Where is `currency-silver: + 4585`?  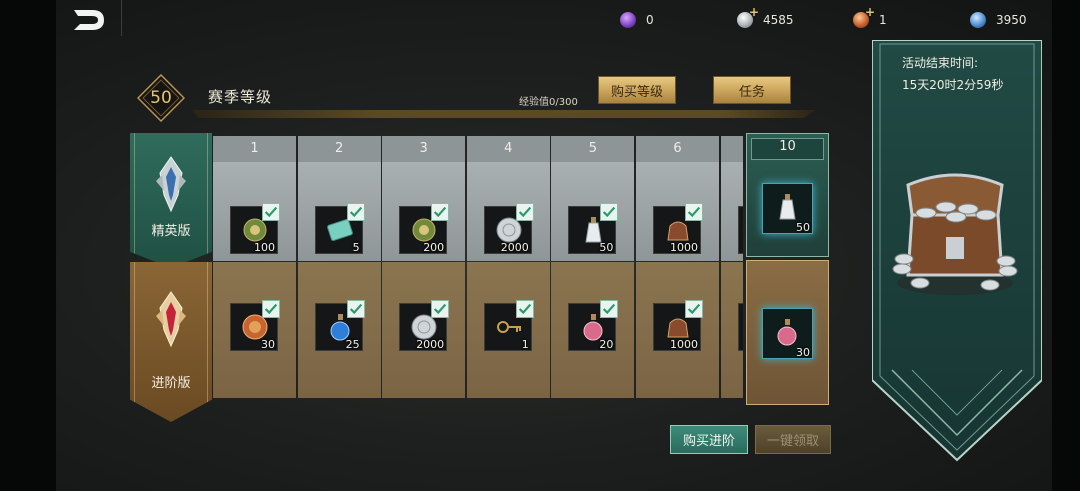
currency-silver: + 4585 is located at coordinates (765, 17).